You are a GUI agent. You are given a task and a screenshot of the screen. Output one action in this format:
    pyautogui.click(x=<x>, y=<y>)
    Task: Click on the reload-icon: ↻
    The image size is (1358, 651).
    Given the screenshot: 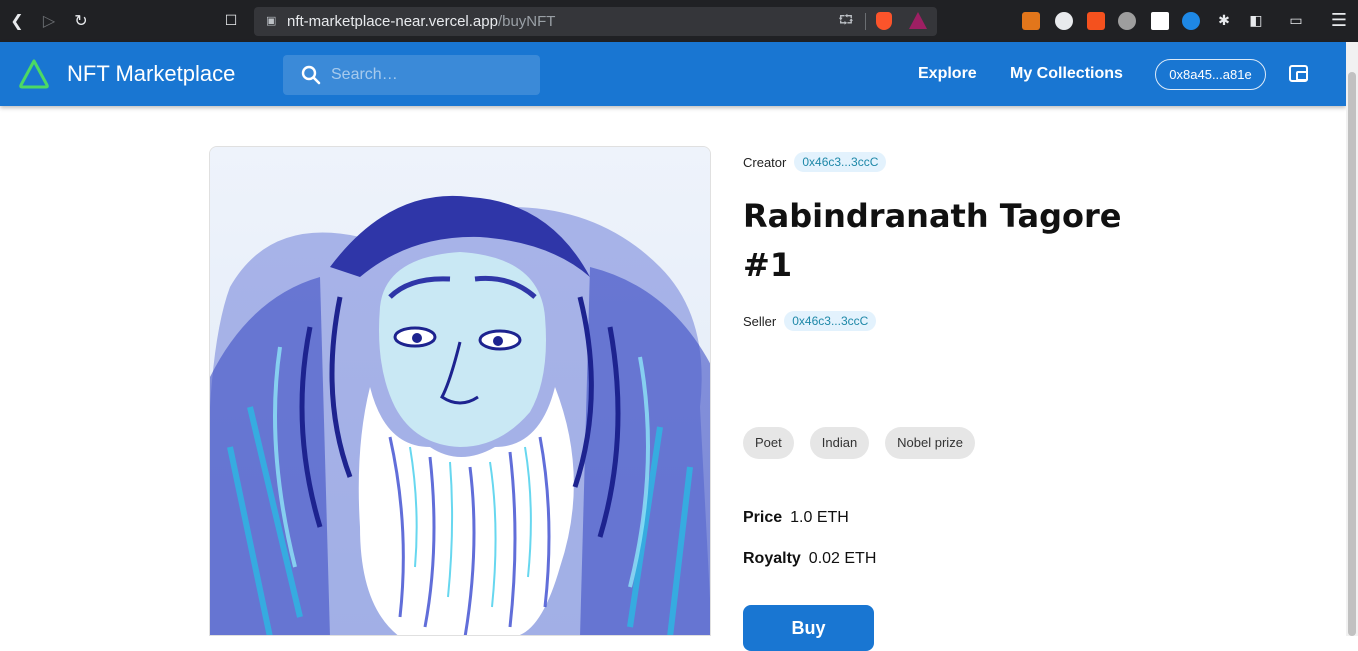 What is the action you would take?
    pyautogui.click(x=81, y=21)
    